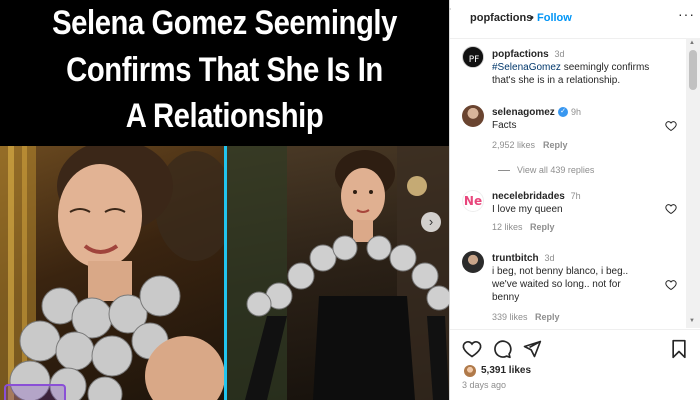  Describe the element at coordinates (556, 80) in the screenshot. I see `caption-text-2: that's she is in a relationship.` at that location.